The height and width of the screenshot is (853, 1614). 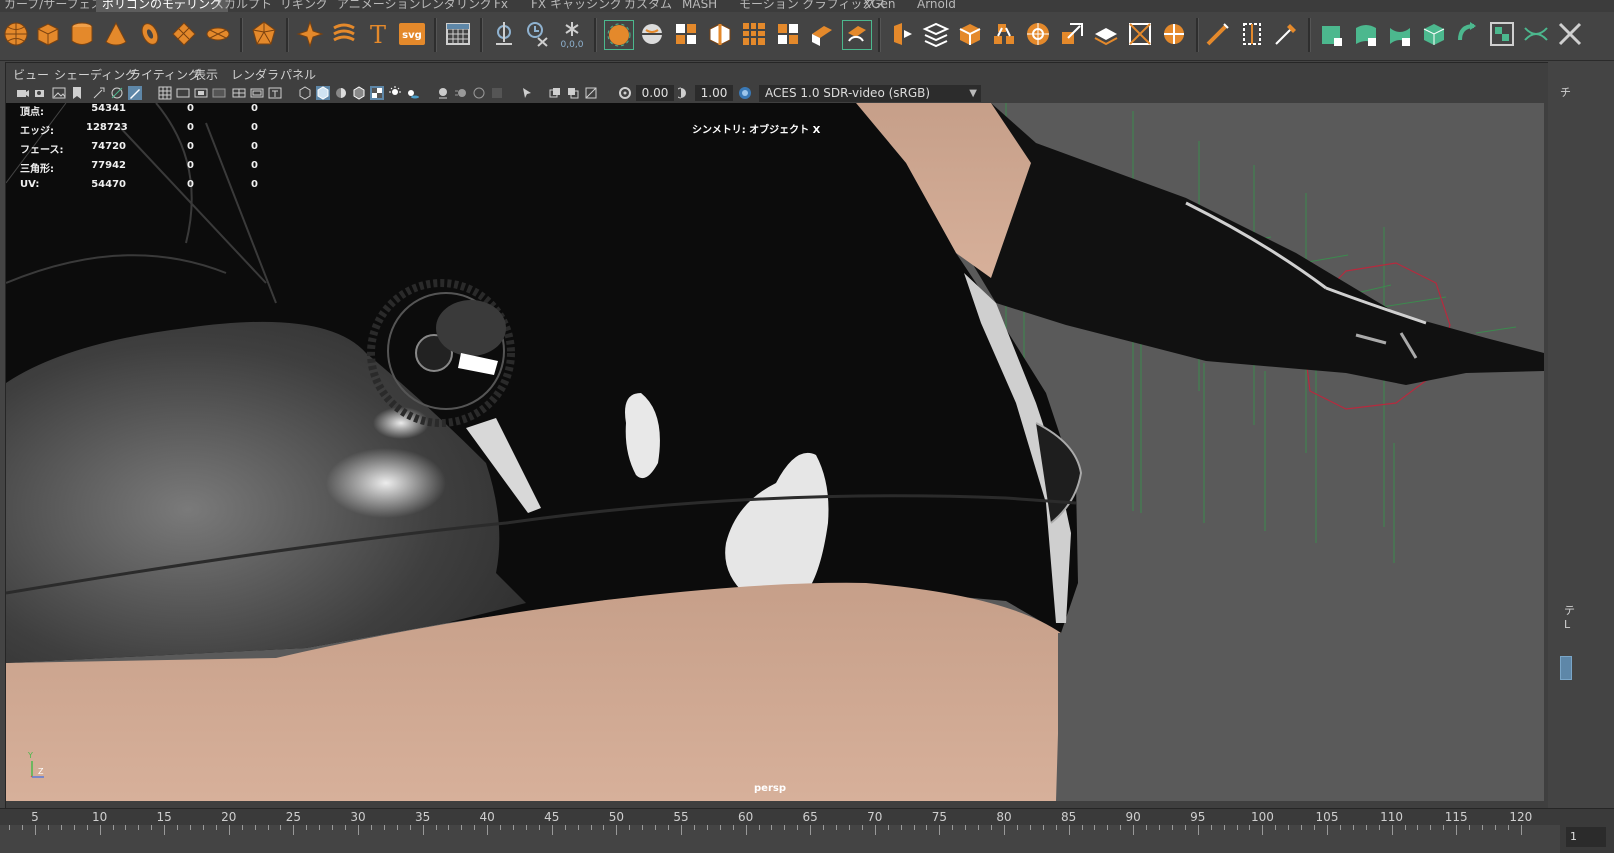 I want to click on shadows-icon, so click(x=413, y=93).